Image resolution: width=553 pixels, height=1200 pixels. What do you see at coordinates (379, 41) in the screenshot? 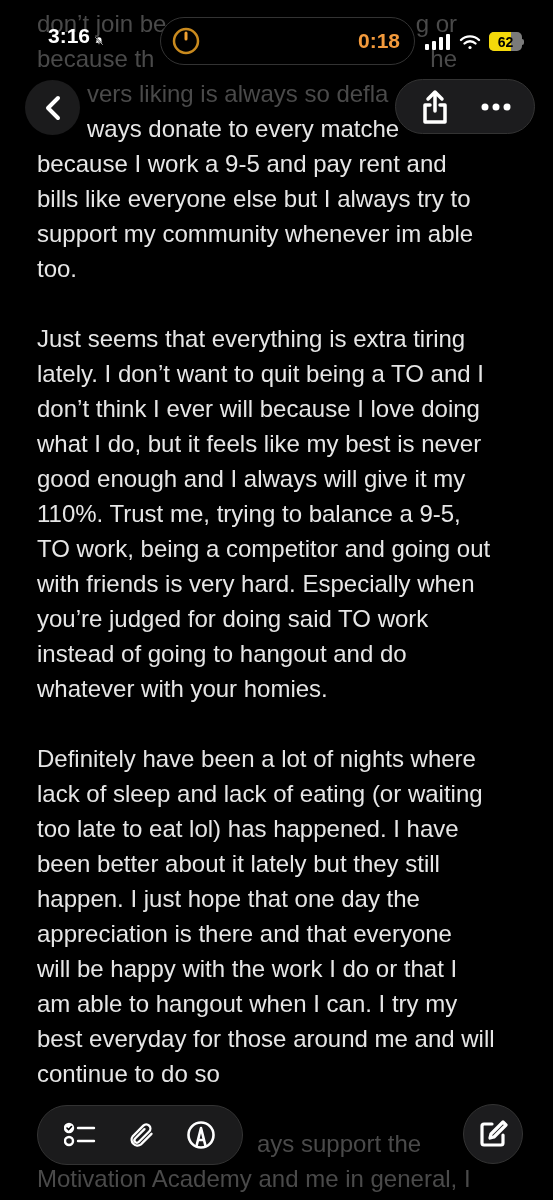
I see `timer-text: 0:18` at bounding box center [379, 41].